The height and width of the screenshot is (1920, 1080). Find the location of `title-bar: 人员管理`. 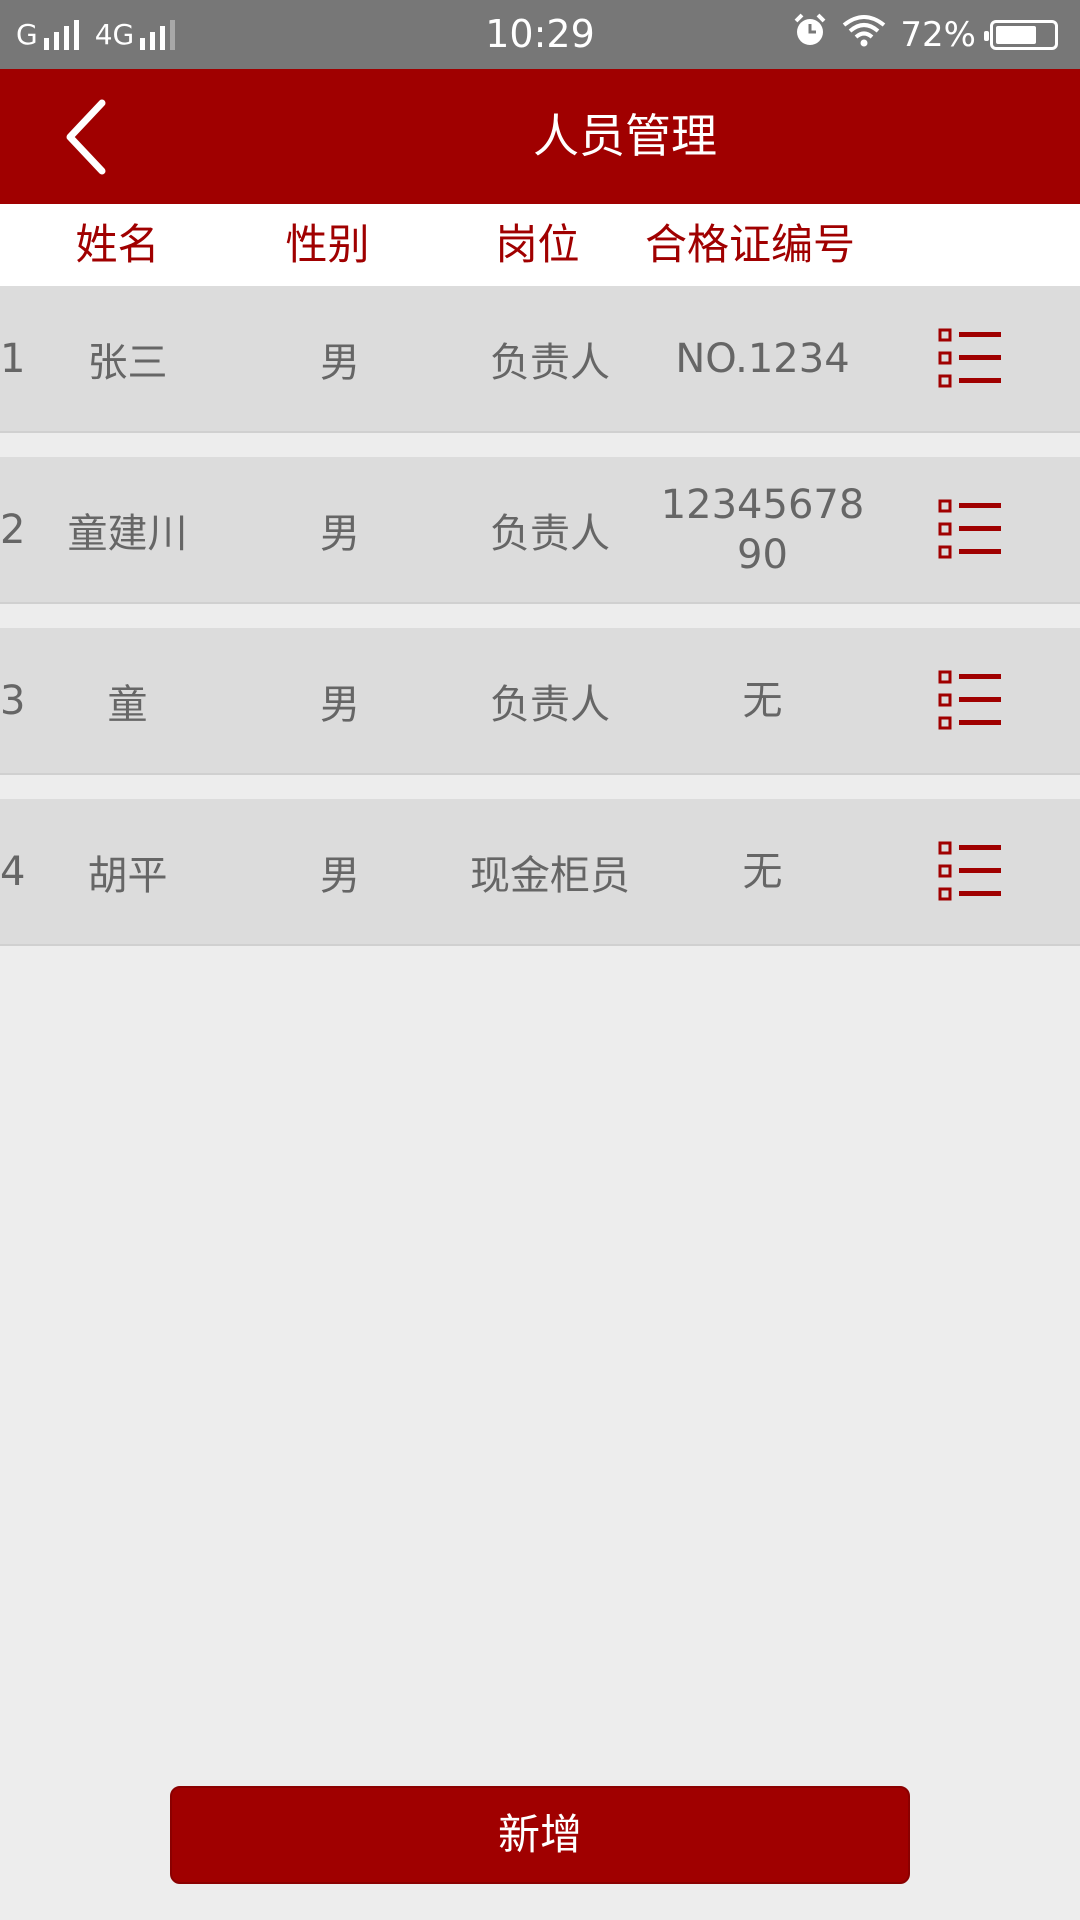

title-bar: 人员管理 is located at coordinates (540, 136).